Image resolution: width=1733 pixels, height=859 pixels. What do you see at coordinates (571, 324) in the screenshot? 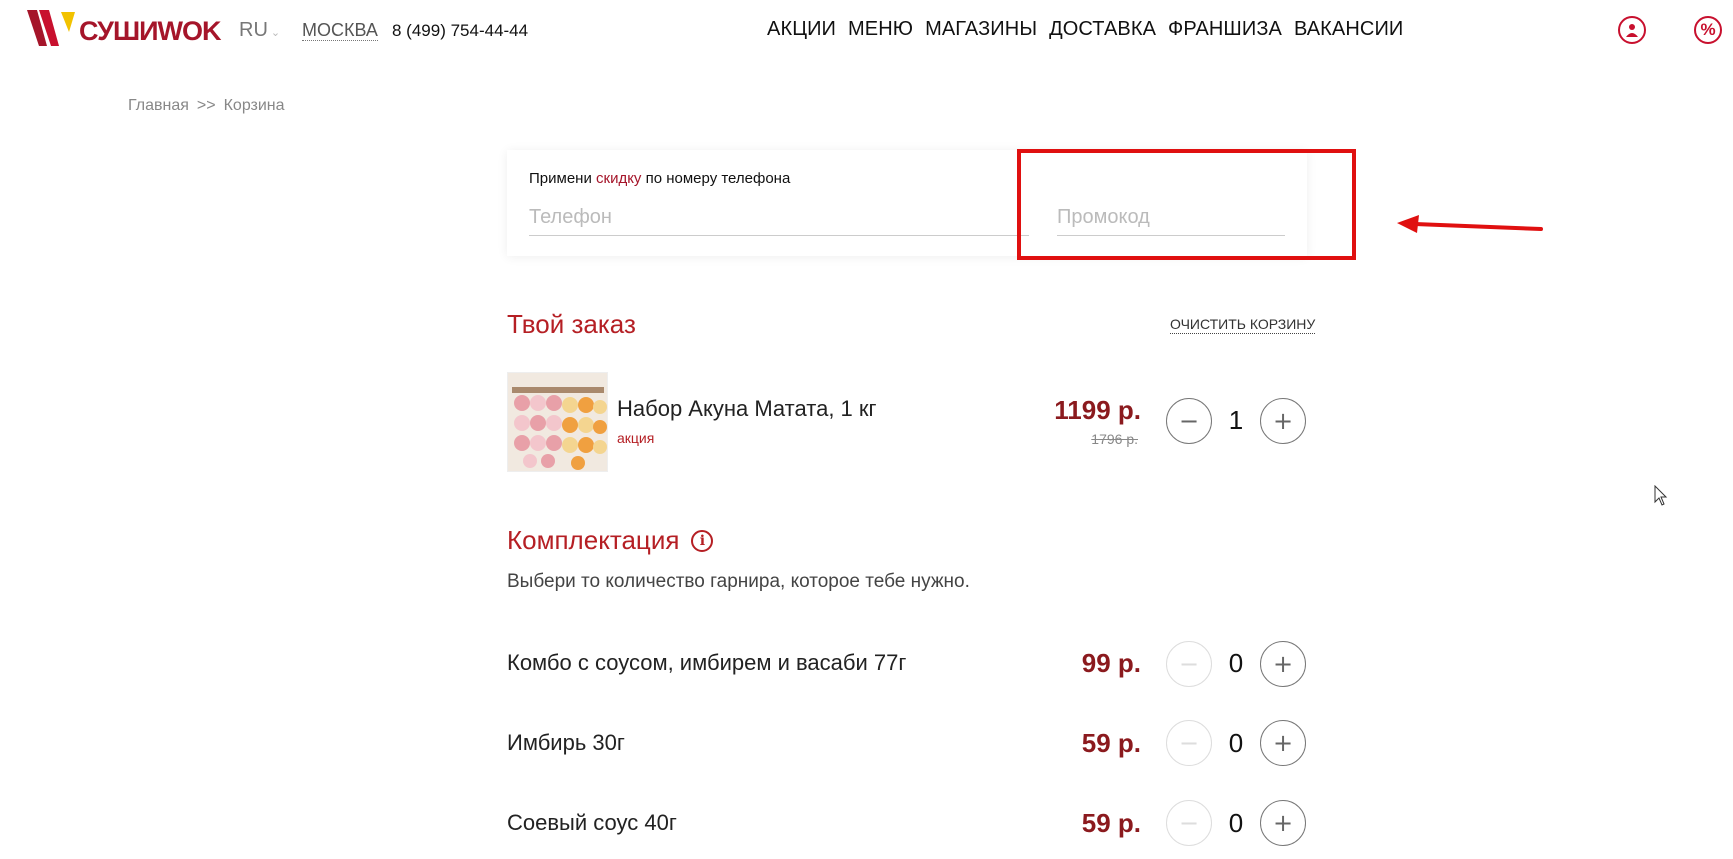
I see `order-title: Твой заказ` at bounding box center [571, 324].